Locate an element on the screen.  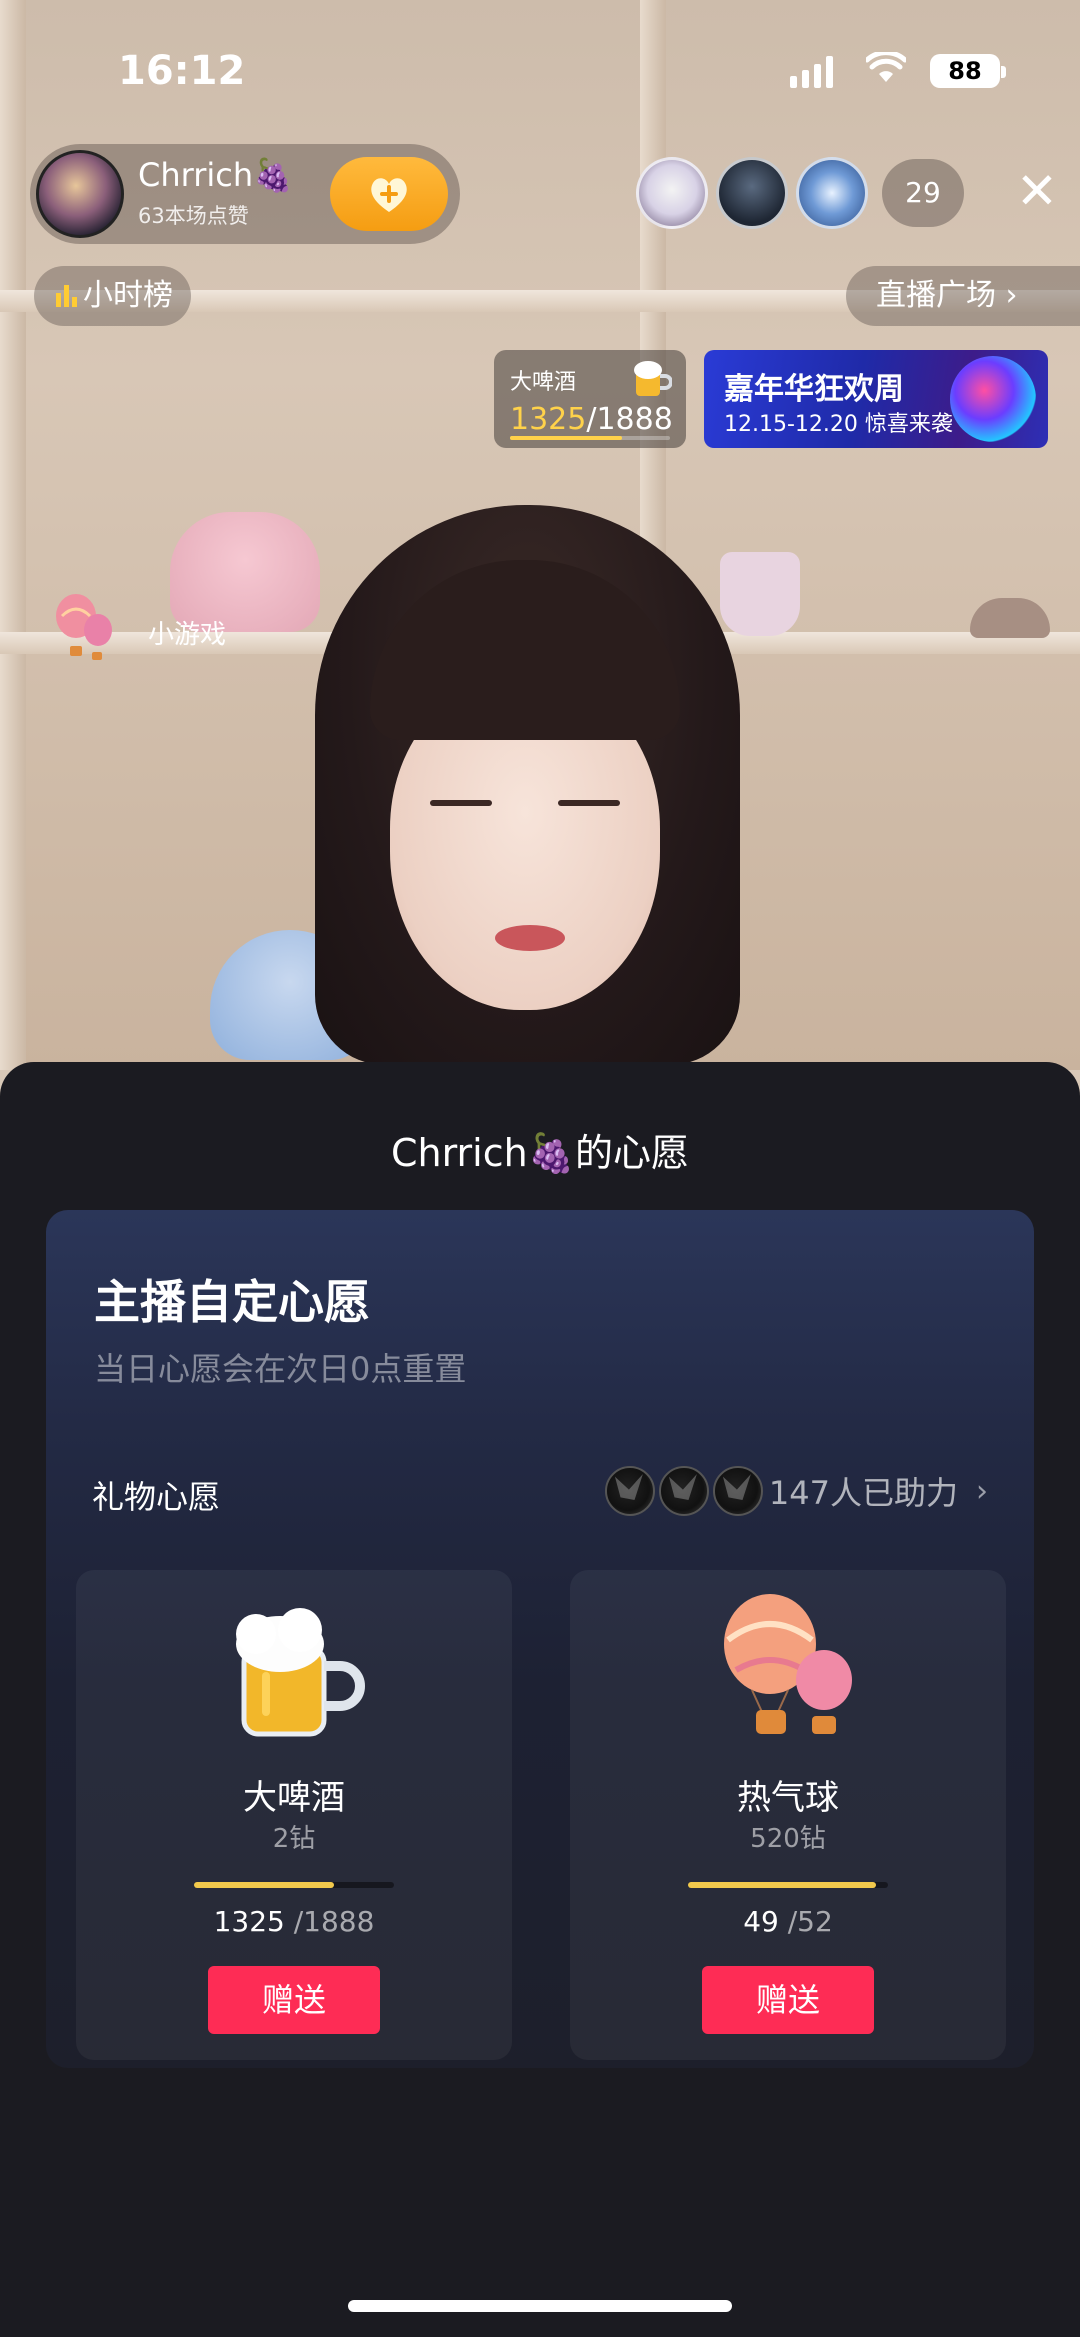
host-likes: 63本场点赞 is located at coordinates (193, 216).